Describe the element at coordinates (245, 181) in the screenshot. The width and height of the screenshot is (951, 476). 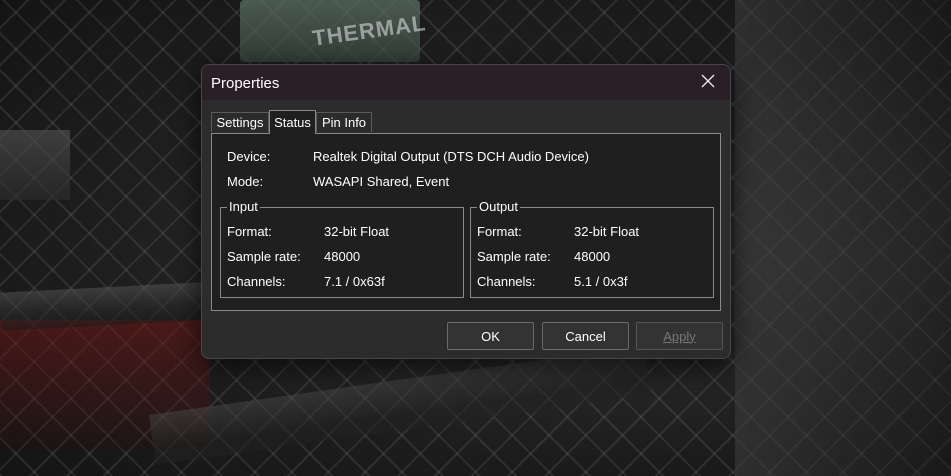
I see `mode-label: Mode:` at that location.